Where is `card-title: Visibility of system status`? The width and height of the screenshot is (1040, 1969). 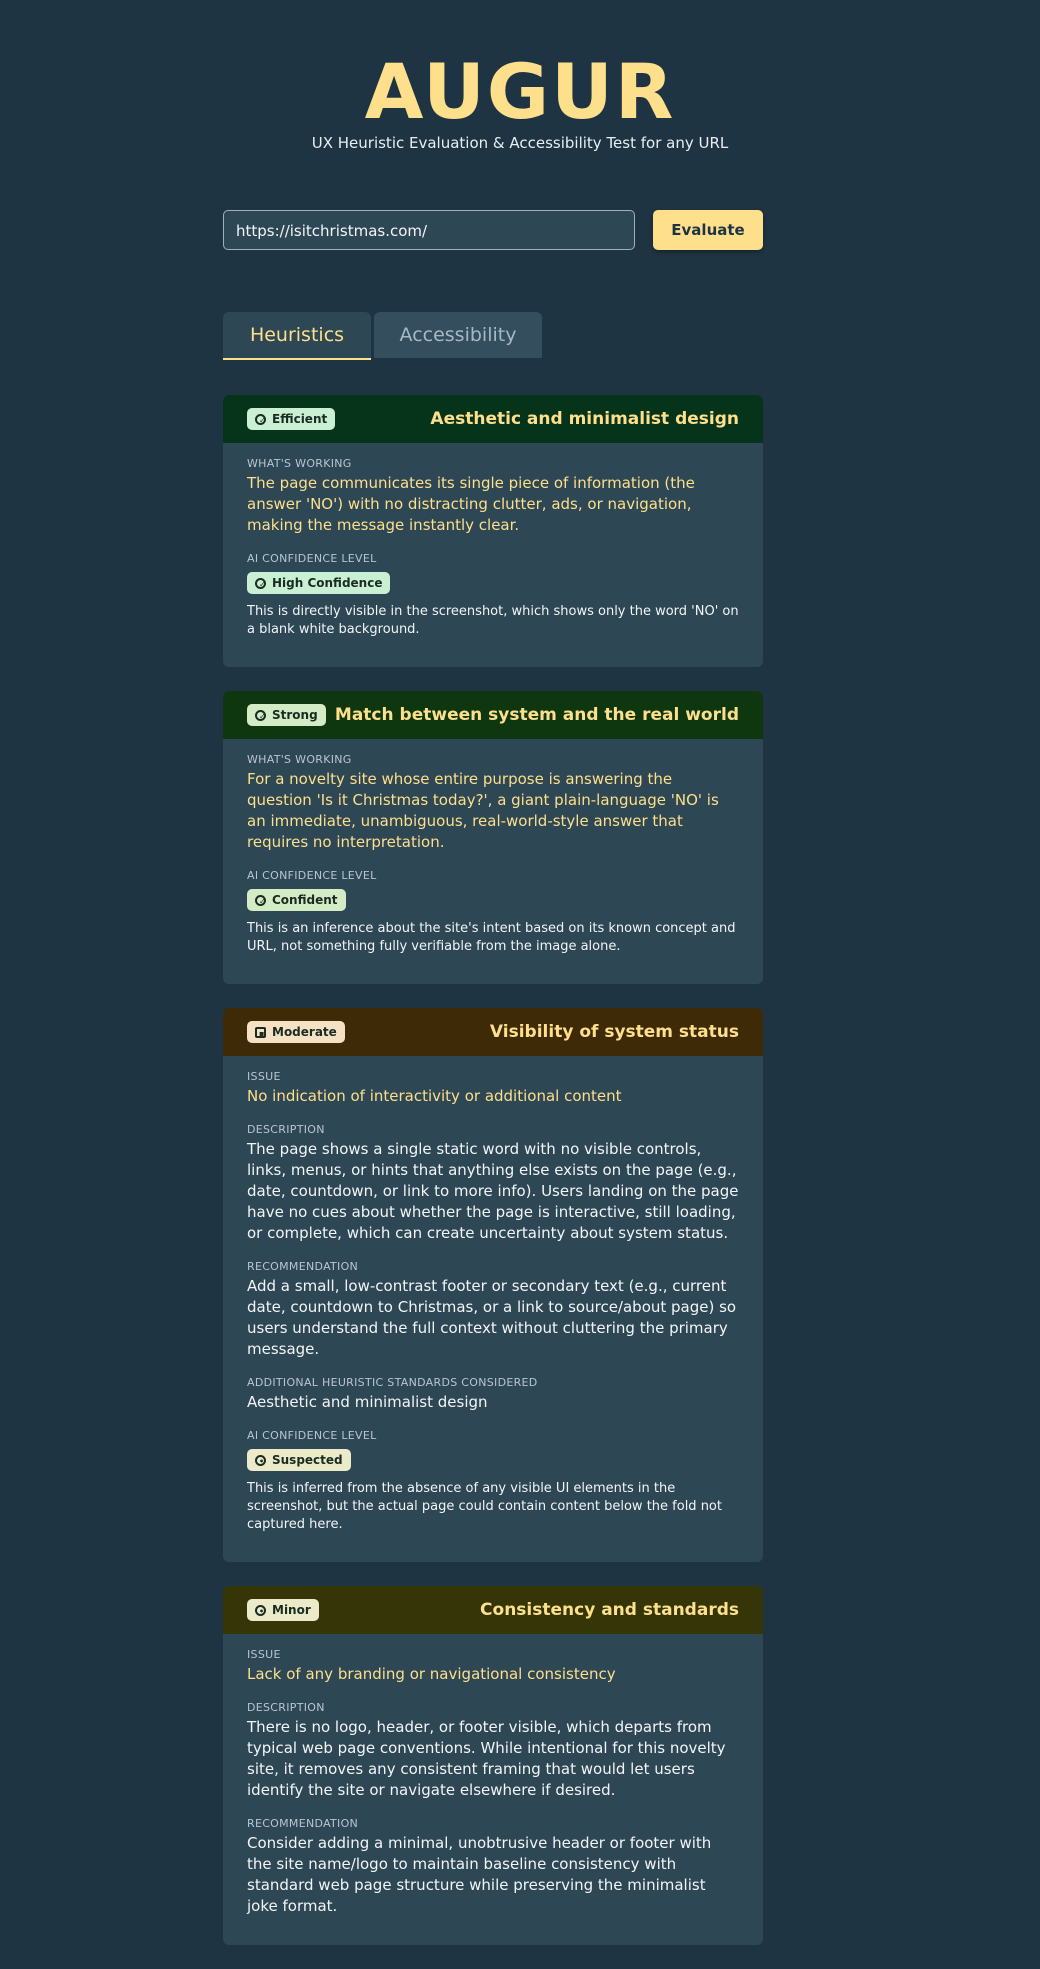 card-title: Visibility of system status is located at coordinates (614, 1032).